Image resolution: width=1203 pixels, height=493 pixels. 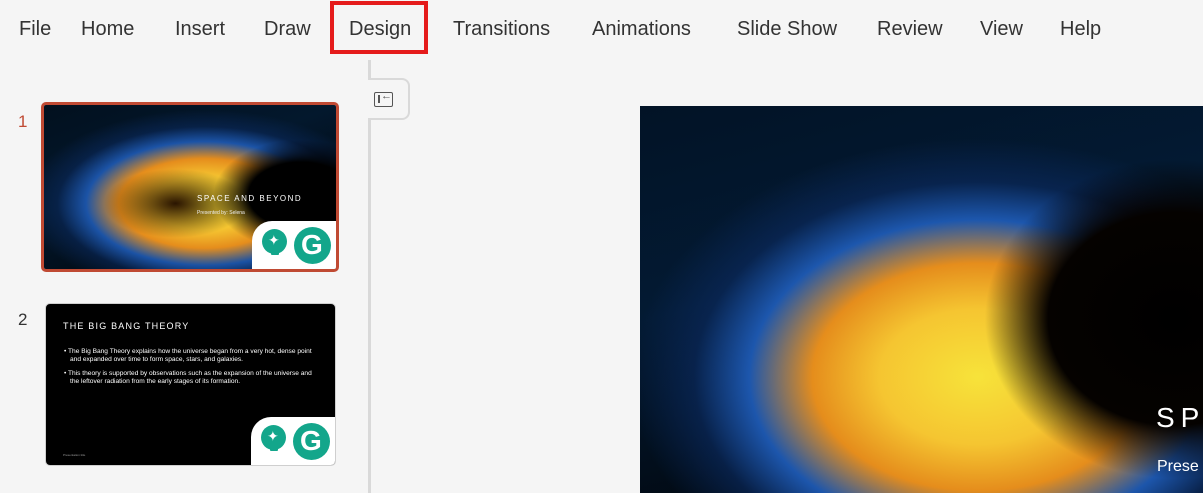 What do you see at coordinates (369, 276) in the screenshot?
I see `pane-divider` at bounding box center [369, 276].